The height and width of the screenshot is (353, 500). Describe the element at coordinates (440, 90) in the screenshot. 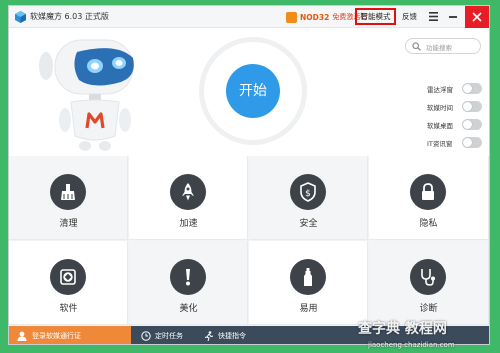

I see `toggle-label: 雷达浮窗` at that location.